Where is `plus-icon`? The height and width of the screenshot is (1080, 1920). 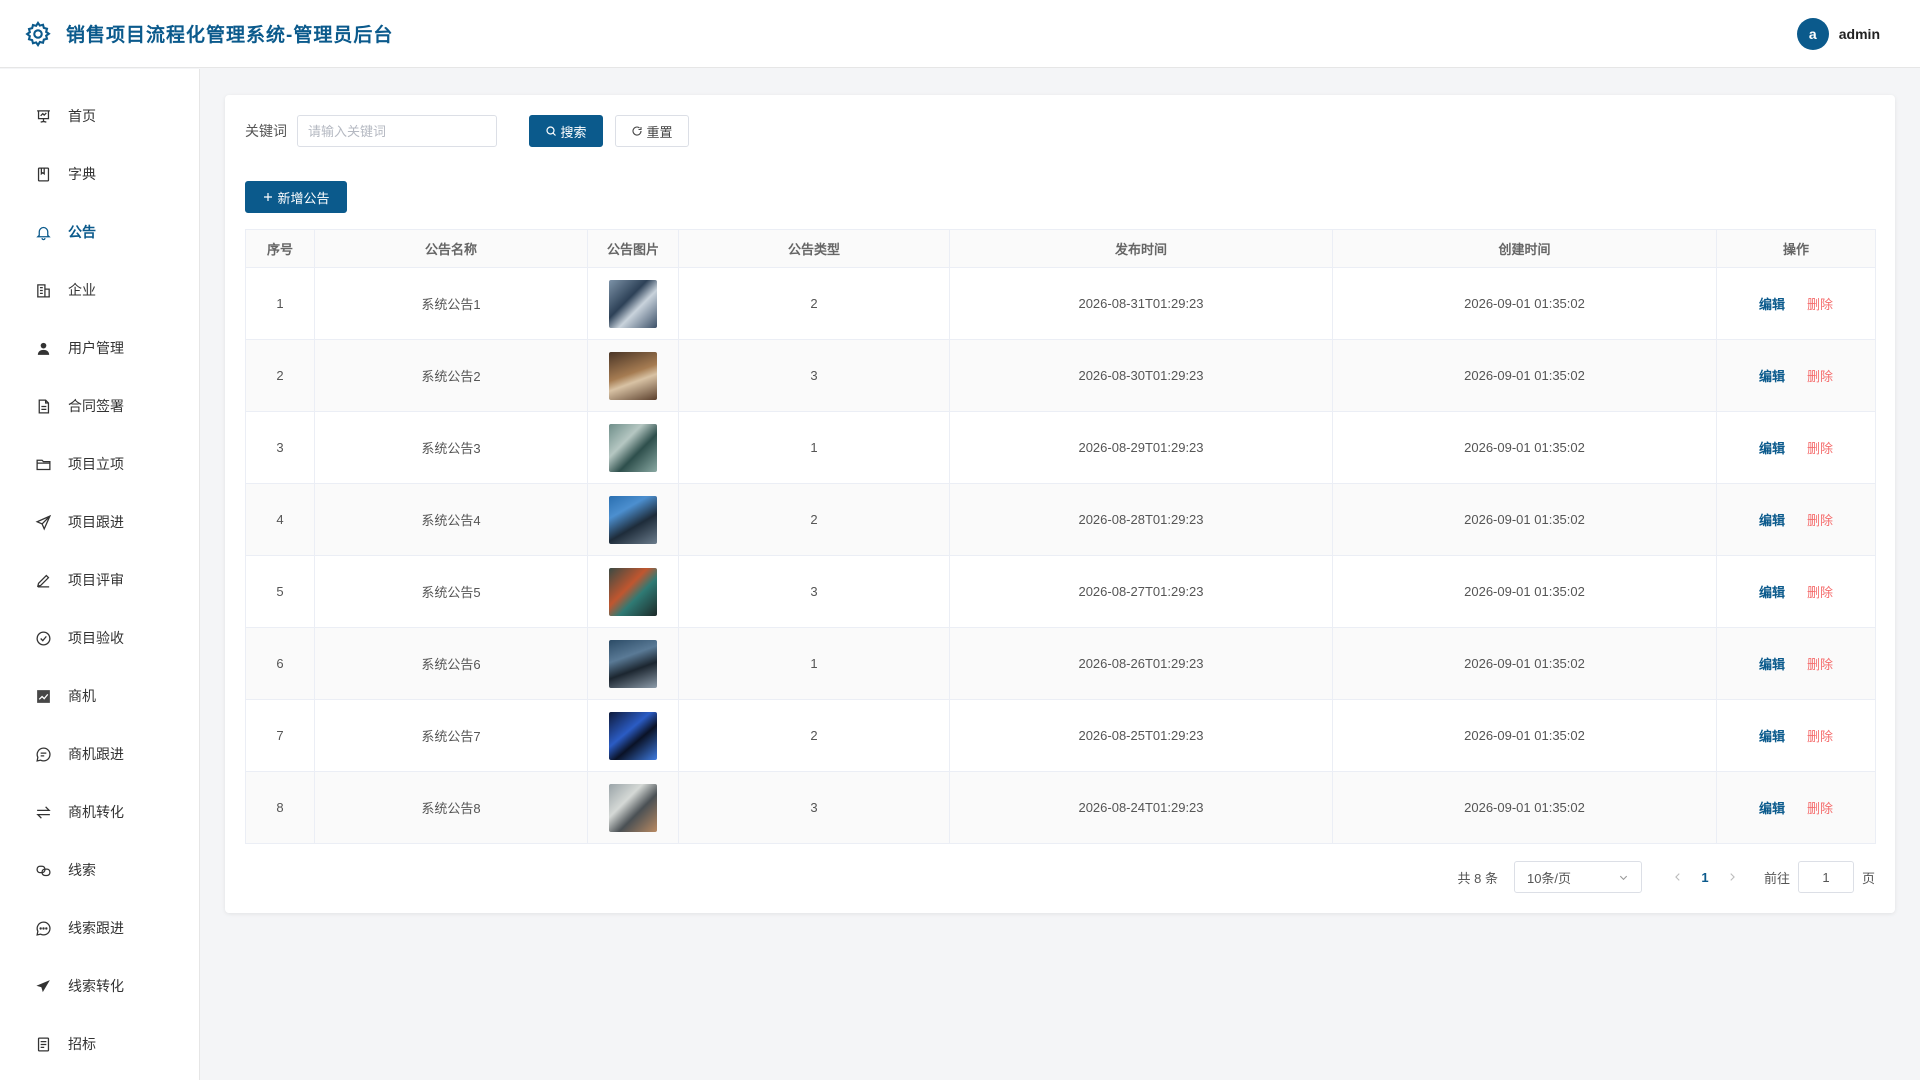
plus-icon is located at coordinates (268, 197).